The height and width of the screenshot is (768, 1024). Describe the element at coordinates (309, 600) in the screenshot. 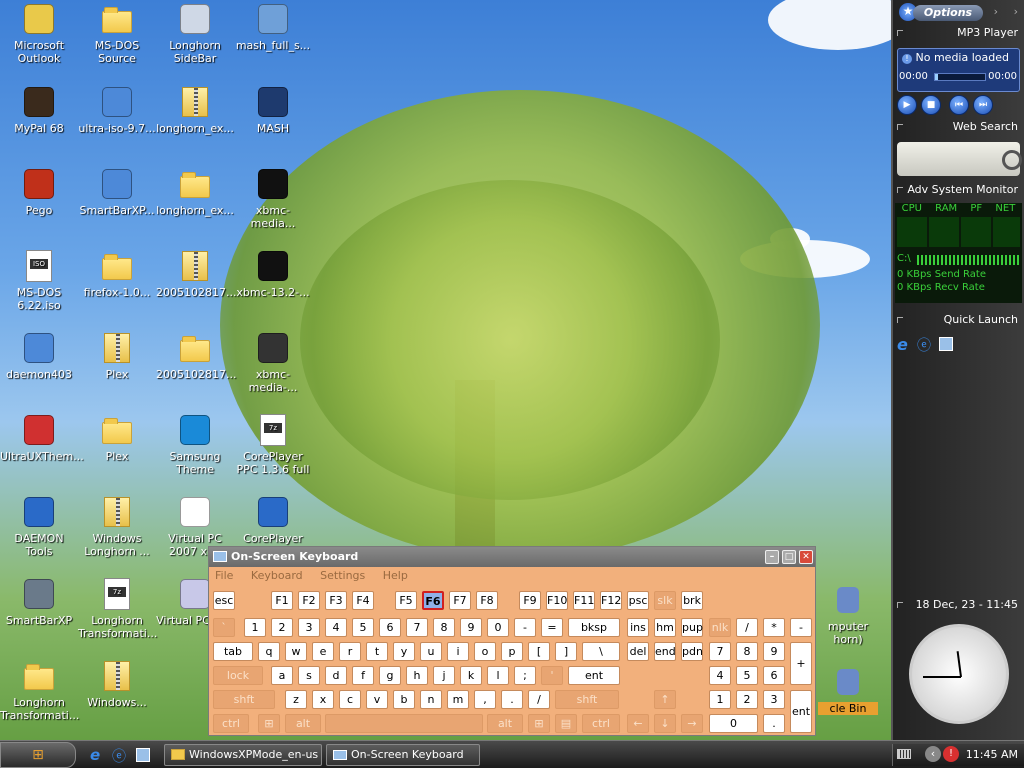

I see `key-F2: F2` at that location.